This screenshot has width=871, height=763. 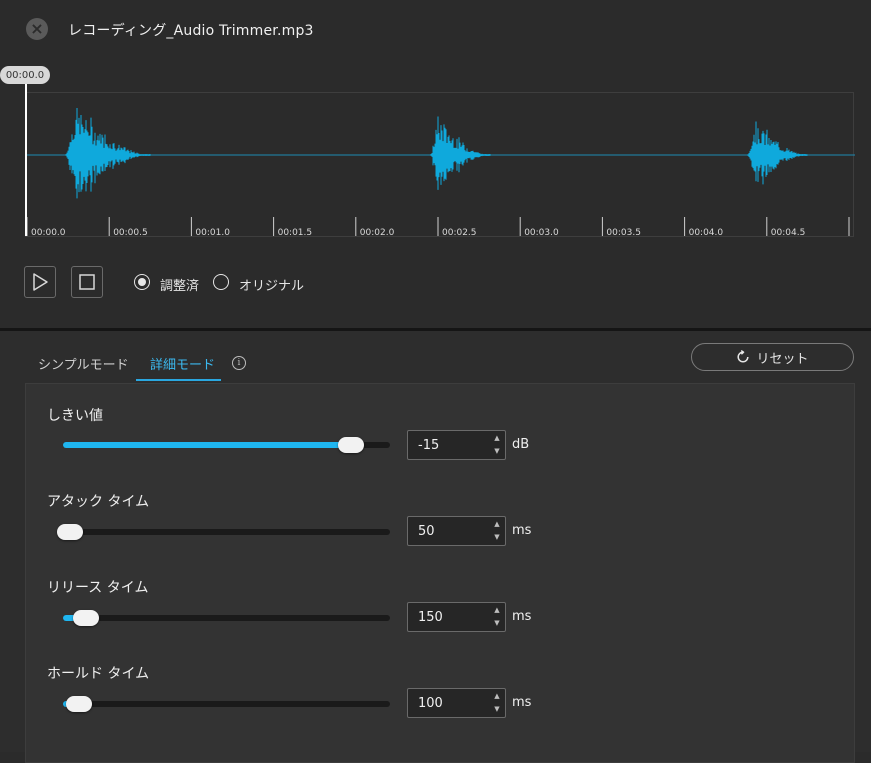 I want to click on number-input: 50 ▲ ▼, so click(x=456, y=531).